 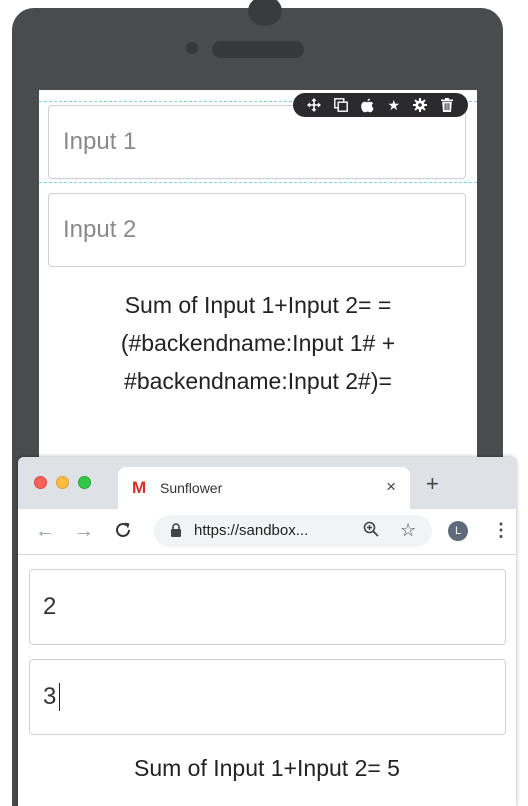 What do you see at coordinates (367, 105) in the screenshot?
I see `apple-icon` at bounding box center [367, 105].